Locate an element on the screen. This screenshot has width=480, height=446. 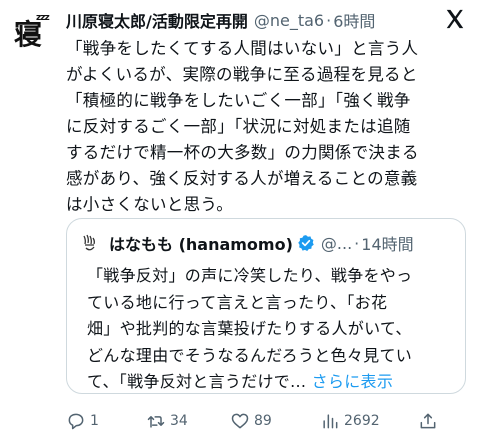
share-icon is located at coordinates (428, 421).